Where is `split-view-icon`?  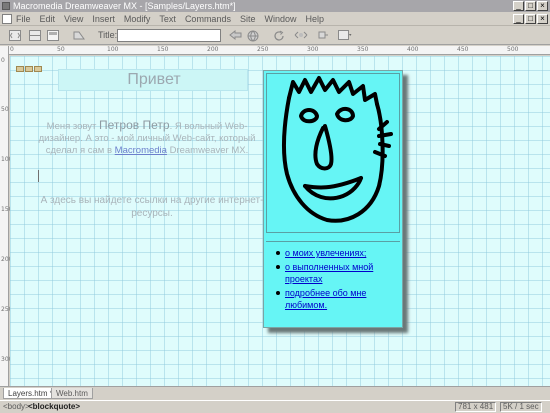
split-view-icon is located at coordinates (35, 35).